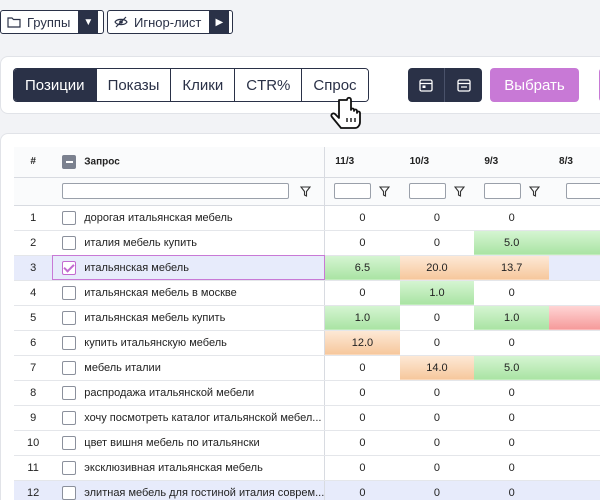 The width and height of the screenshot is (600, 500). What do you see at coordinates (512, 268) in the screenshot?
I see `position-cell: 13.7` at bounding box center [512, 268].